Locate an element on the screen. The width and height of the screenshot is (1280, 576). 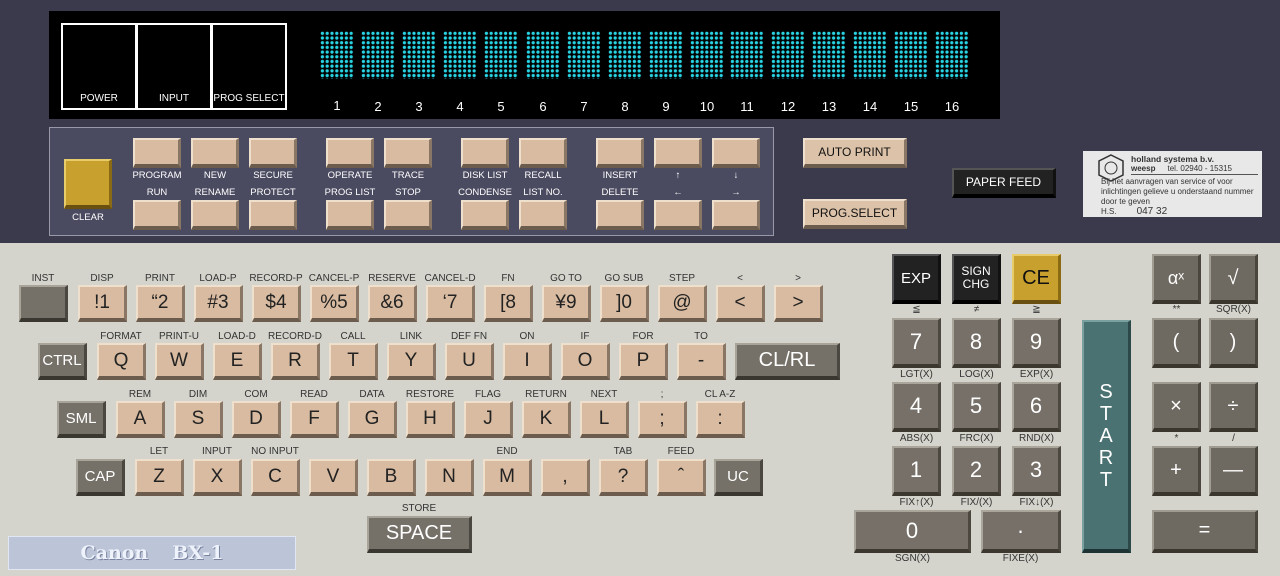
row1-key: $4 is located at coordinates (276, 303).